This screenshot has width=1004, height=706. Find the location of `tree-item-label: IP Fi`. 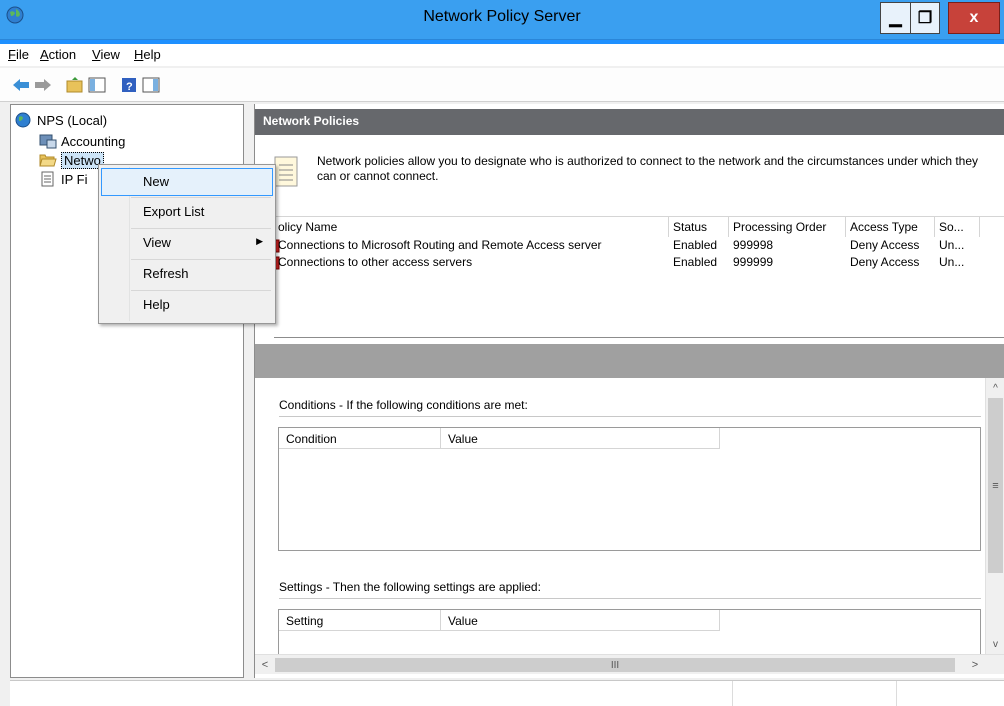

tree-item-label: IP Fi is located at coordinates (74, 179).